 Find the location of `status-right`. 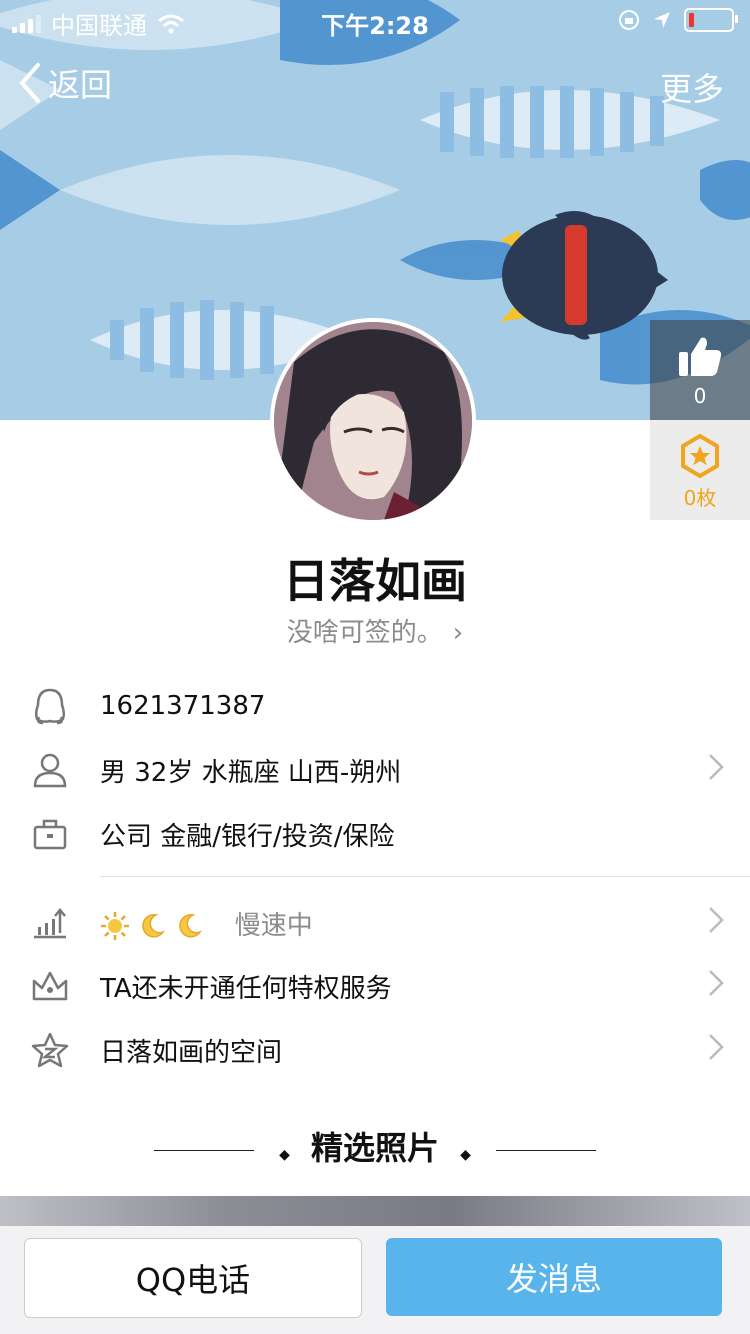

status-right is located at coordinates (678, 20).